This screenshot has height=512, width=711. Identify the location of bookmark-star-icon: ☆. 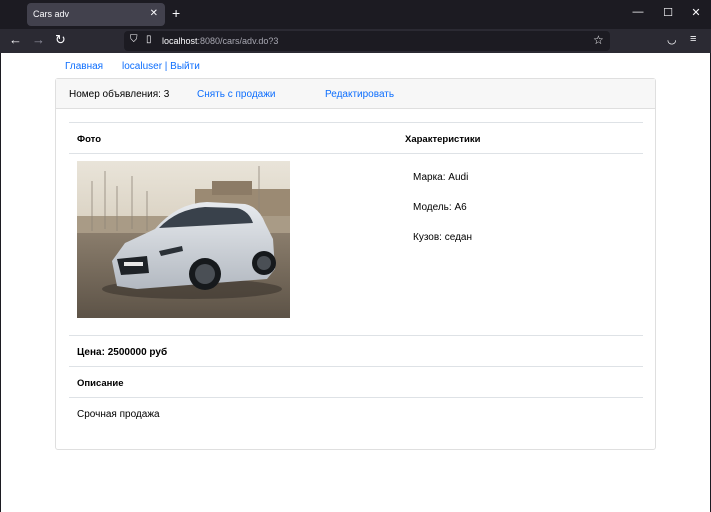
(598, 40).